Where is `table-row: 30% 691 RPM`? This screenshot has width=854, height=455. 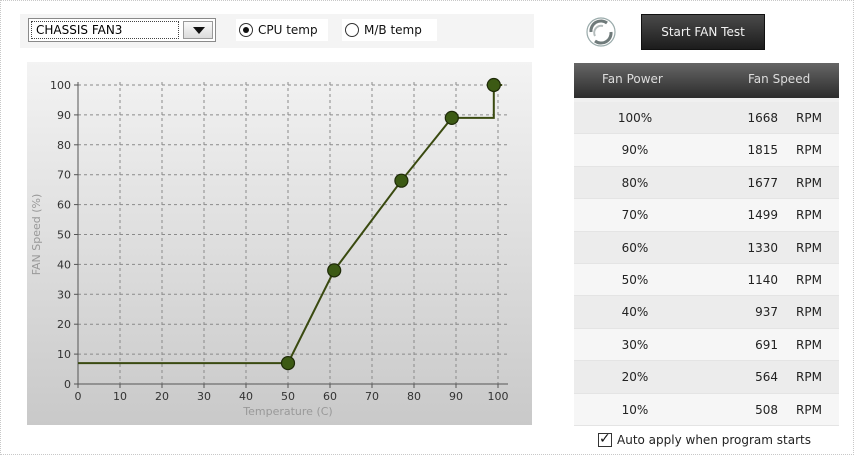
table-row: 30% 691 RPM is located at coordinates (706, 345).